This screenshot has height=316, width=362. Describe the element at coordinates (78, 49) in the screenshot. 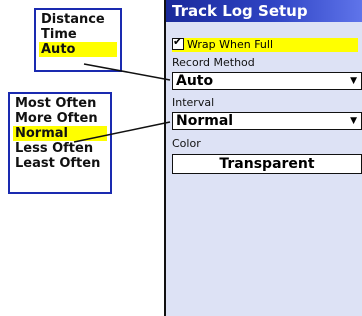

I see `record-method-option-auto: Auto` at that location.